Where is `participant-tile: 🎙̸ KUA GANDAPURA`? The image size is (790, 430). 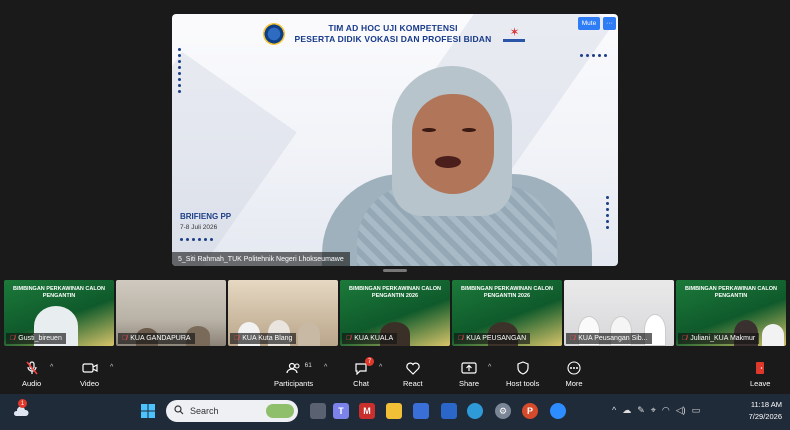
participant-tile: 🎙̸ KUA GANDAPURA is located at coordinates (171, 313).